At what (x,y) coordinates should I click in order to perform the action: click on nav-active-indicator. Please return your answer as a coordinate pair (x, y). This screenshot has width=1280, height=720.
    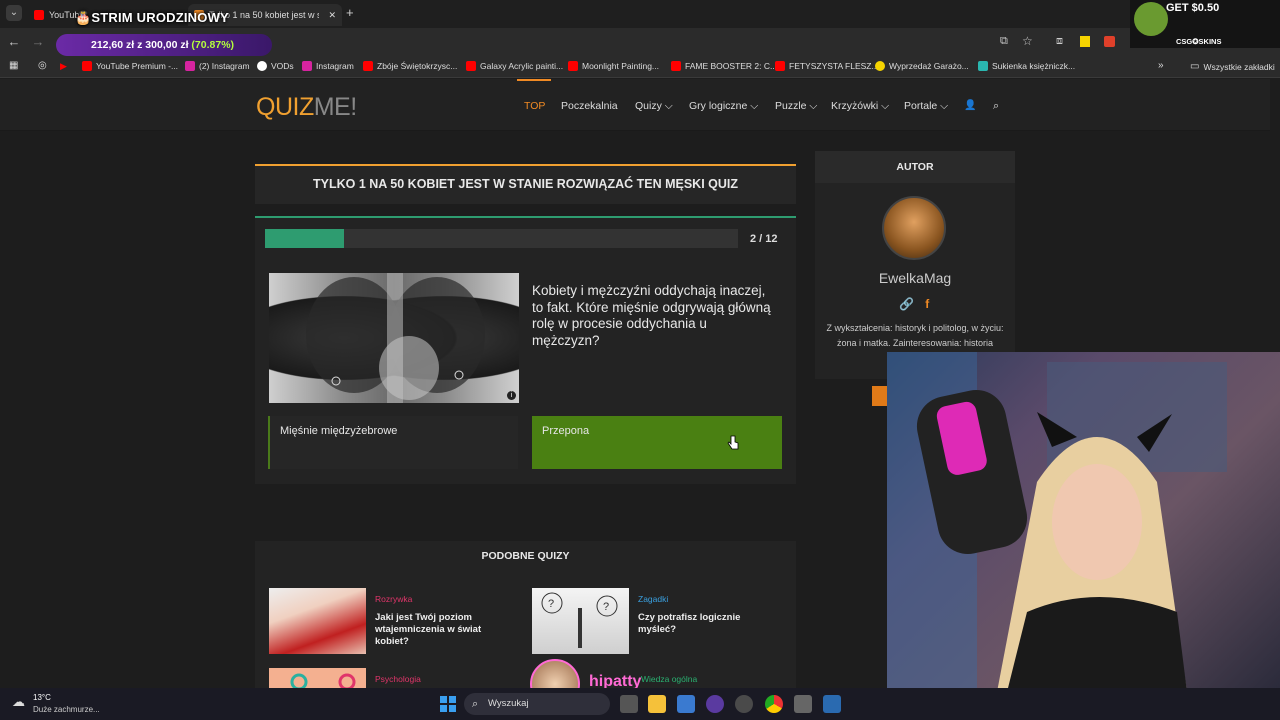
    Looking at the image, I should click on (534, 80).